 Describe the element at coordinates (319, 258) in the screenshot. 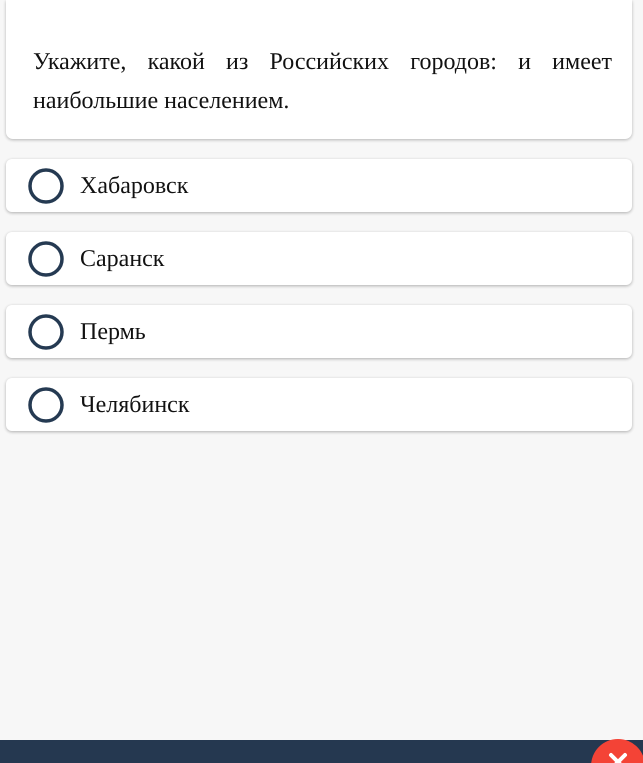

I see `answer-option: Саранск` at that location.